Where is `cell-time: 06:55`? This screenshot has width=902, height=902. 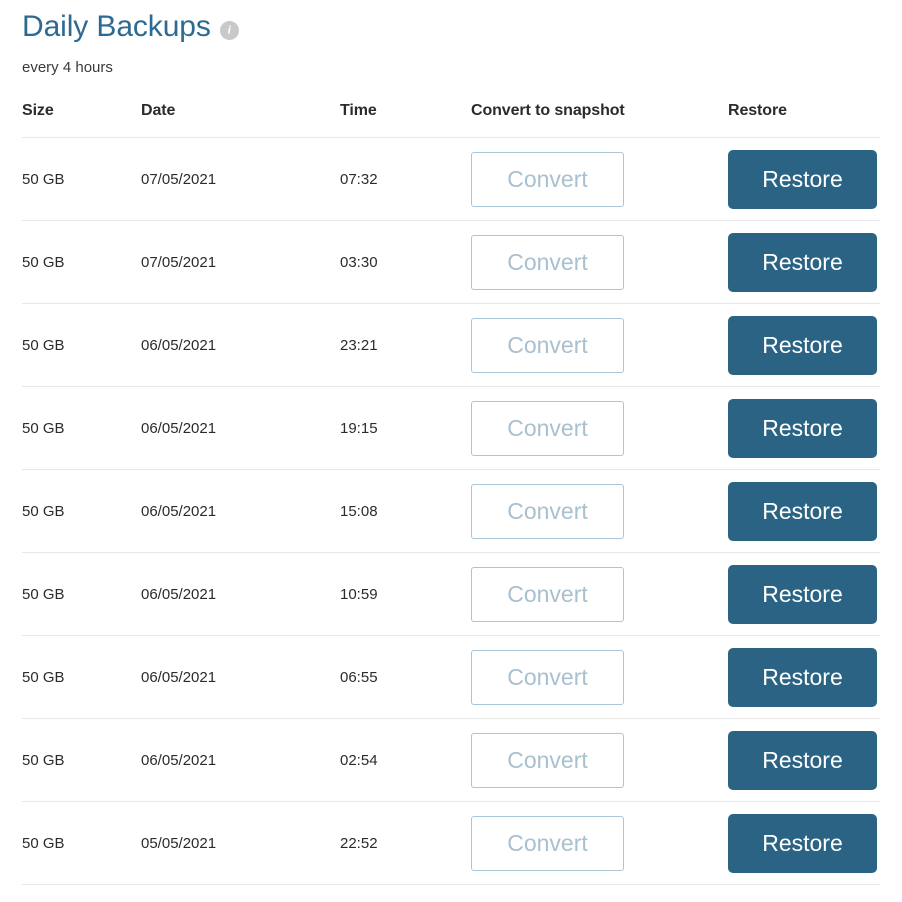
cell-time: 06:55 is located at coordinates (359, 677).